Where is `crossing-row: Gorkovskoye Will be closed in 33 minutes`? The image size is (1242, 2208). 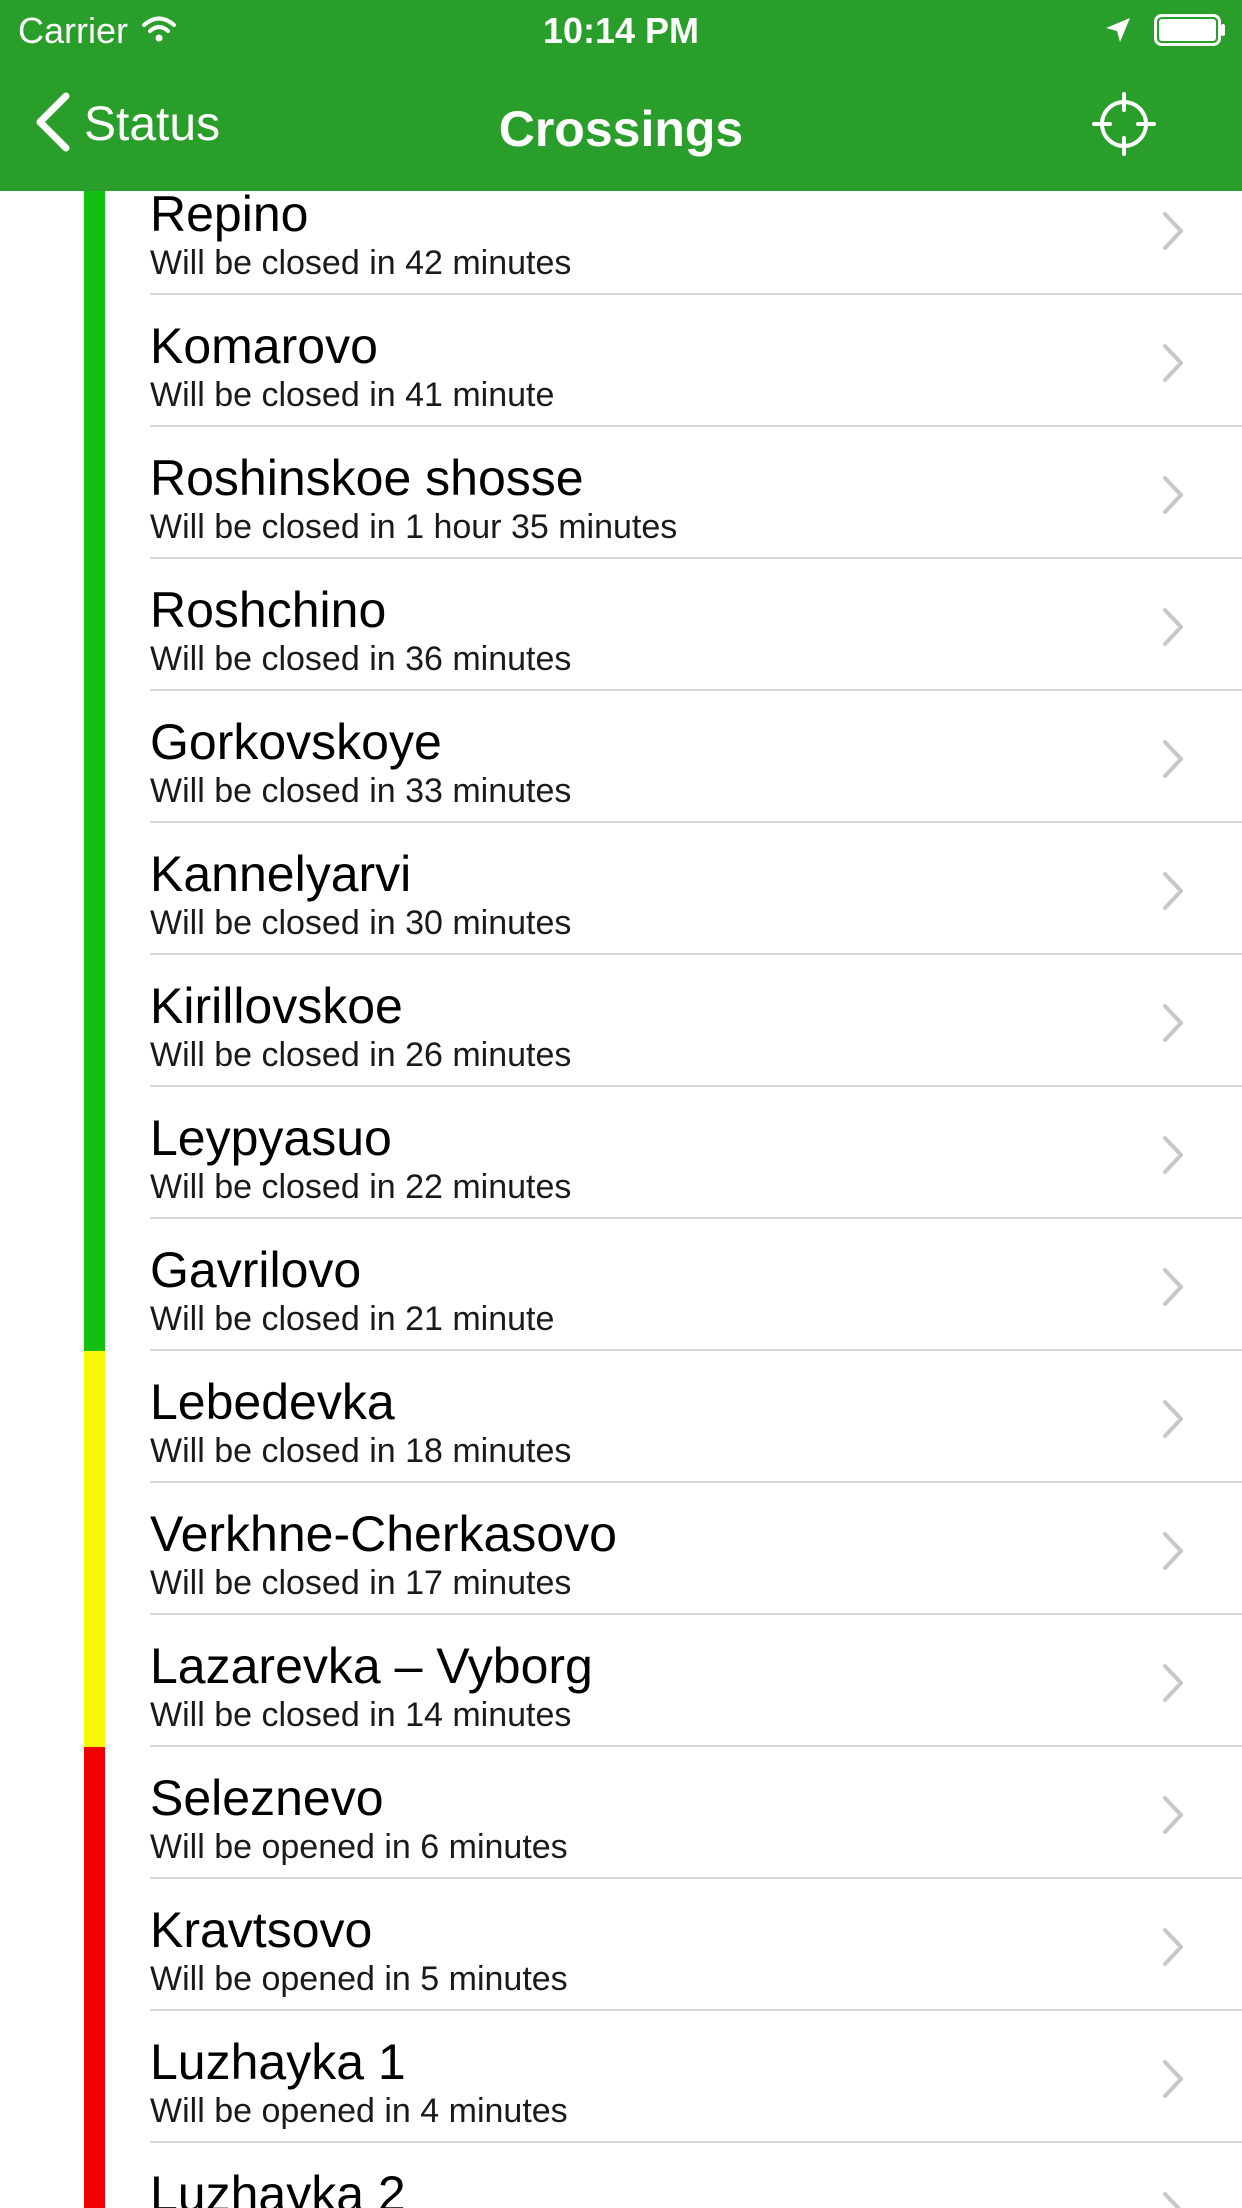
crossing-row: Gorkovskoye Will be closed in 33 minutes is located at coordinates (621, 757).